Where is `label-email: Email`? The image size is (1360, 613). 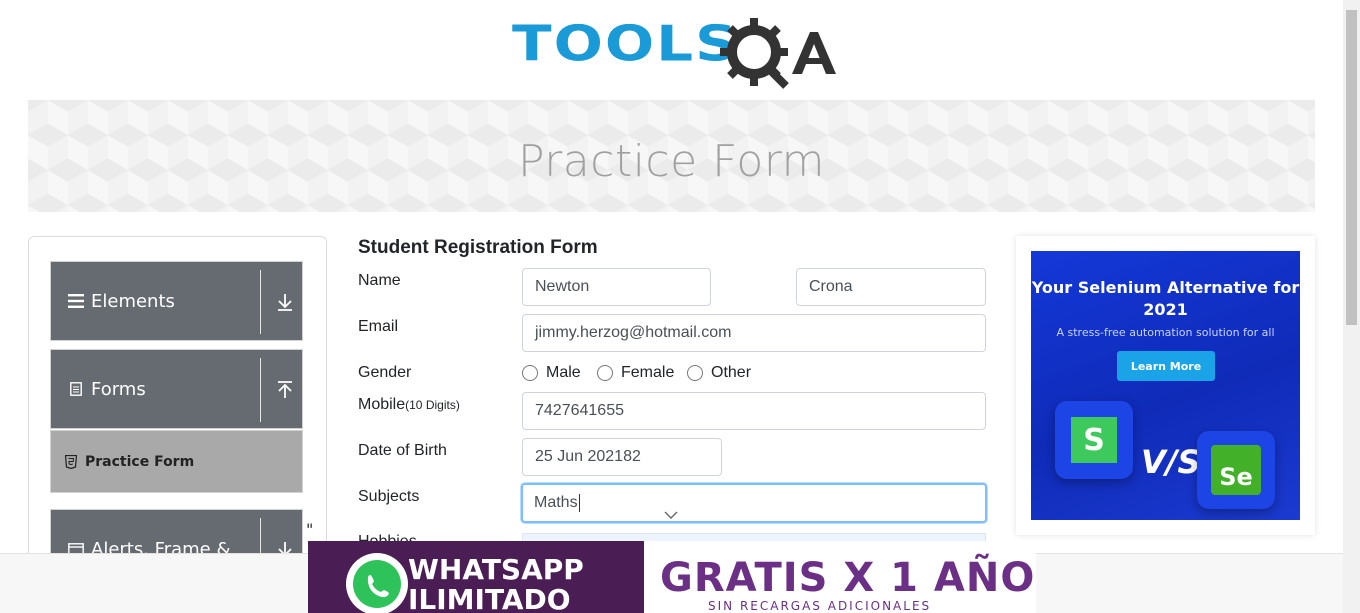 label-email: Email is located at coordinates (378, 326).